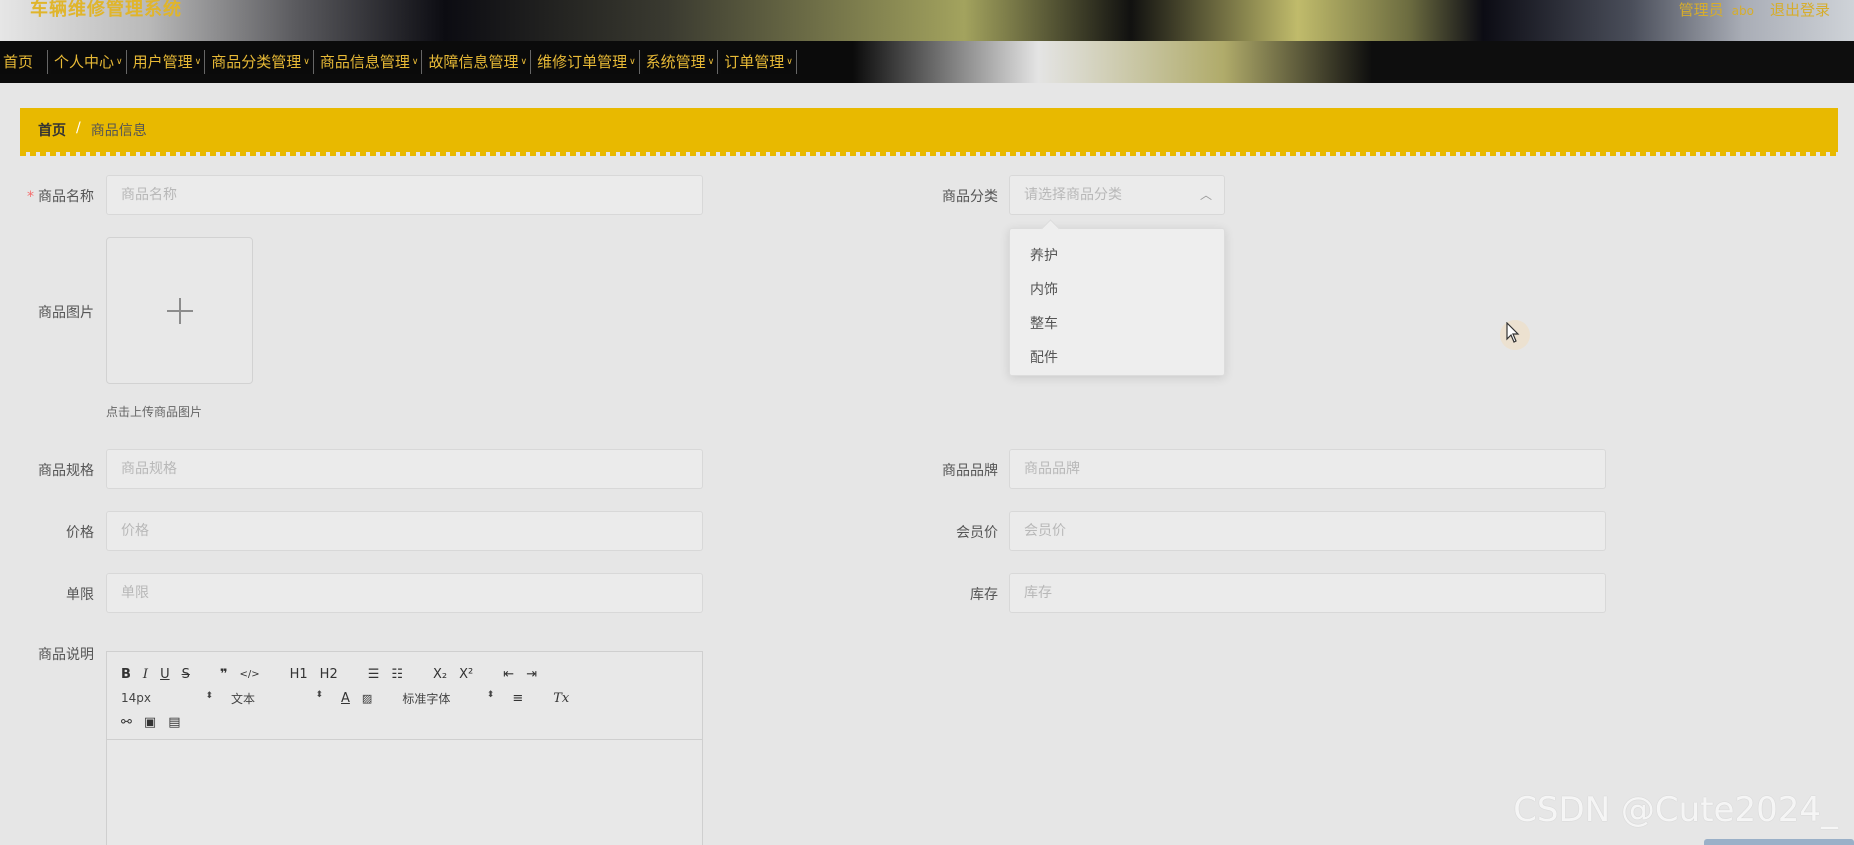 This screenshot has width=1854, height=845. I want to click on nav-item: 系统管理 ∨, so click(680, 62).